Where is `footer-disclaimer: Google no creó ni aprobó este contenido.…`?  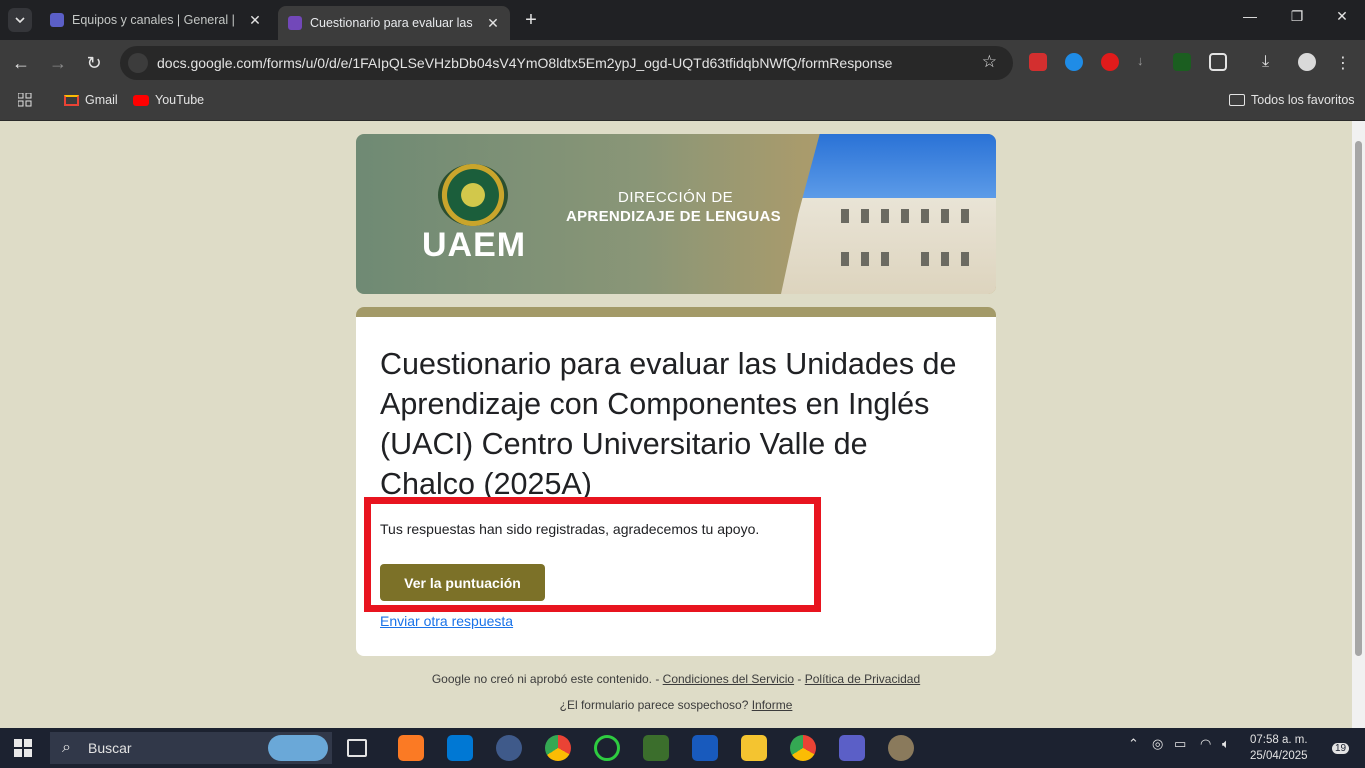
footer-disclaimer: Google no creó ni aprobó este contenido.… is located at coordinates (676, 679).